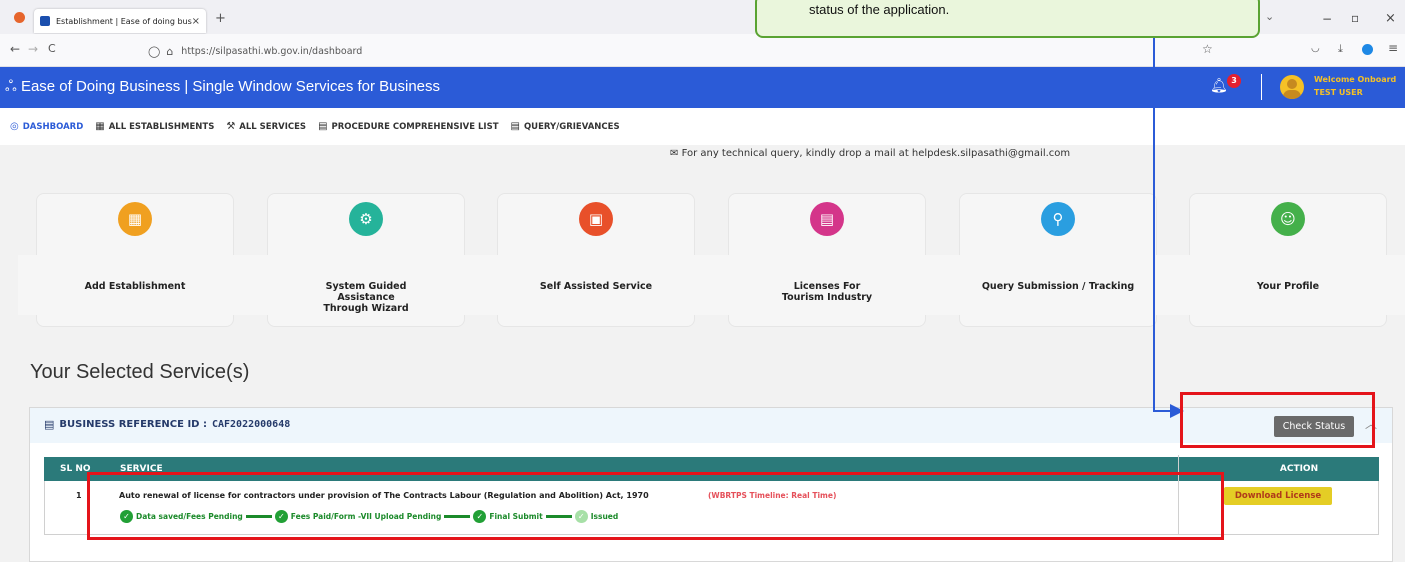  Describe the element at coordinates (154, 126) in the screenshot. I see `menu-item-all-establishments: ▦ ALL ESTABLISHMENTS` at that location.